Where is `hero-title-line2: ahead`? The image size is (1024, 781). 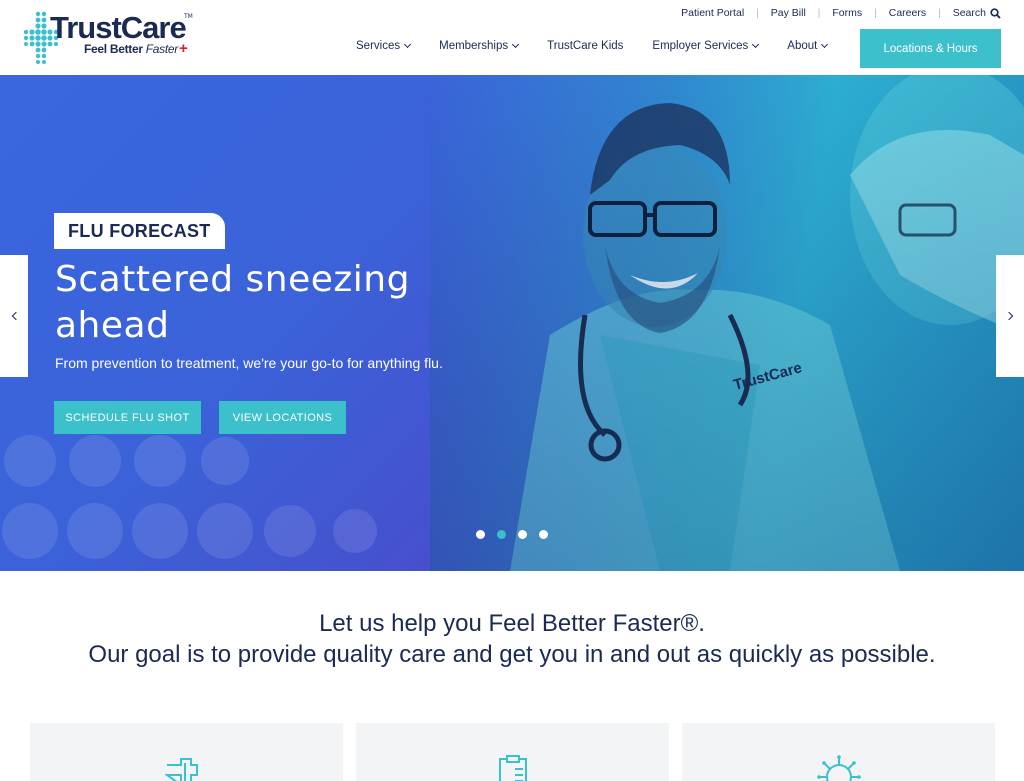
hero-title-line2: ahead is located at coordinates (112, 325).